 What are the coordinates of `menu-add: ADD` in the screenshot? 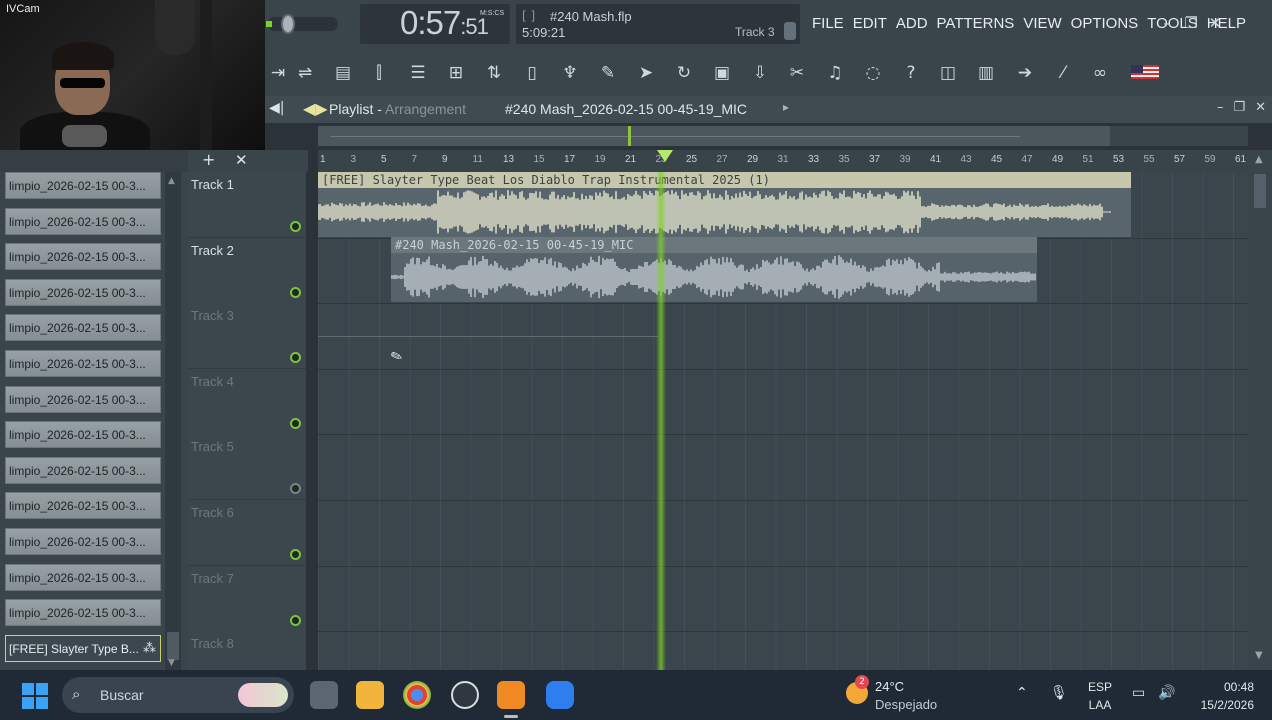 It's located at (912, 23).